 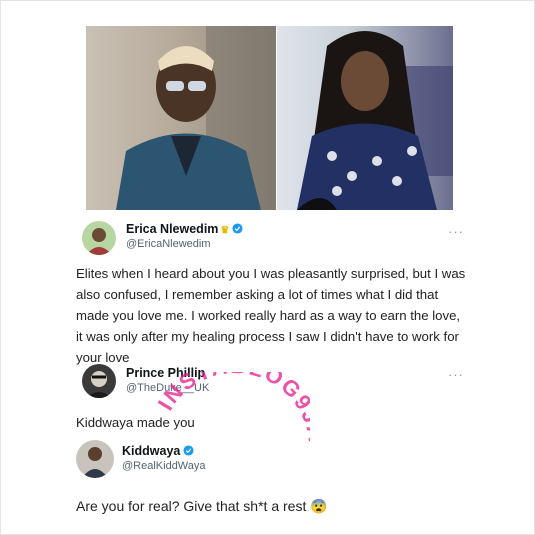 I want to click on crown-icon: ♛, so click(x=225, y=230).